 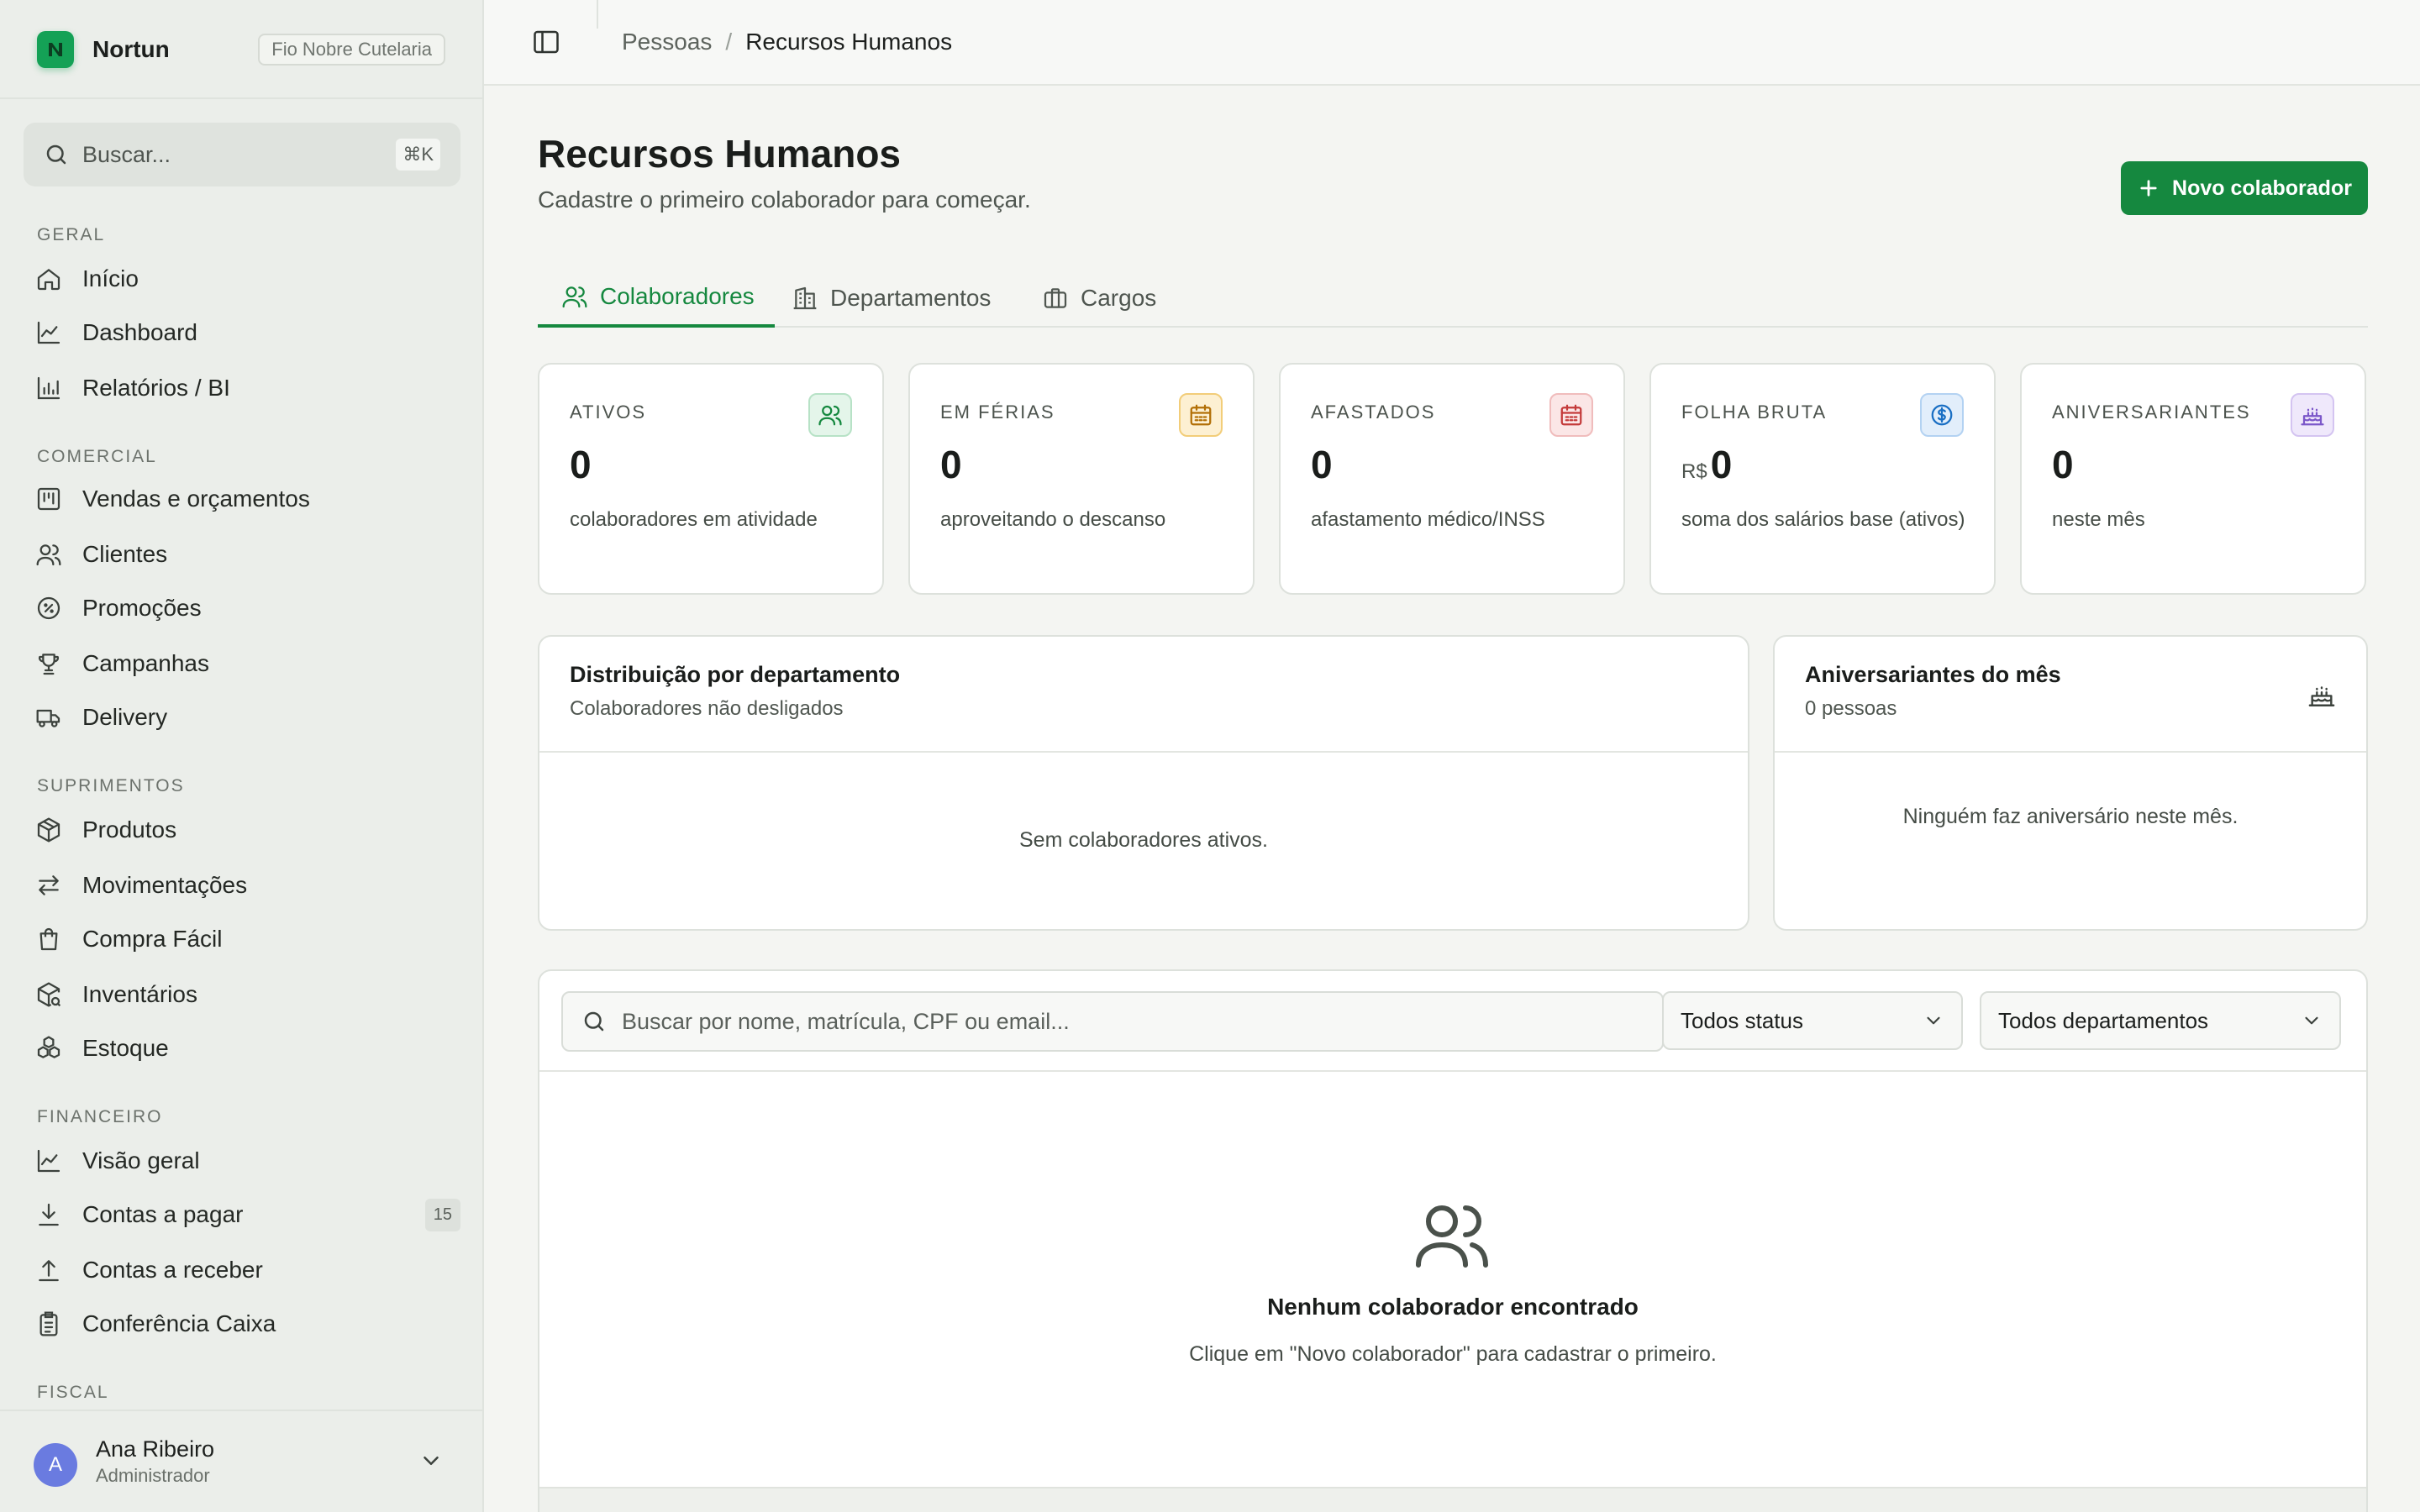 What do you see at coordinates (707, 708) in the screenshot?
I see `panel-subtitle: Colaboradores não desligados` at bounding box center [707, 708].